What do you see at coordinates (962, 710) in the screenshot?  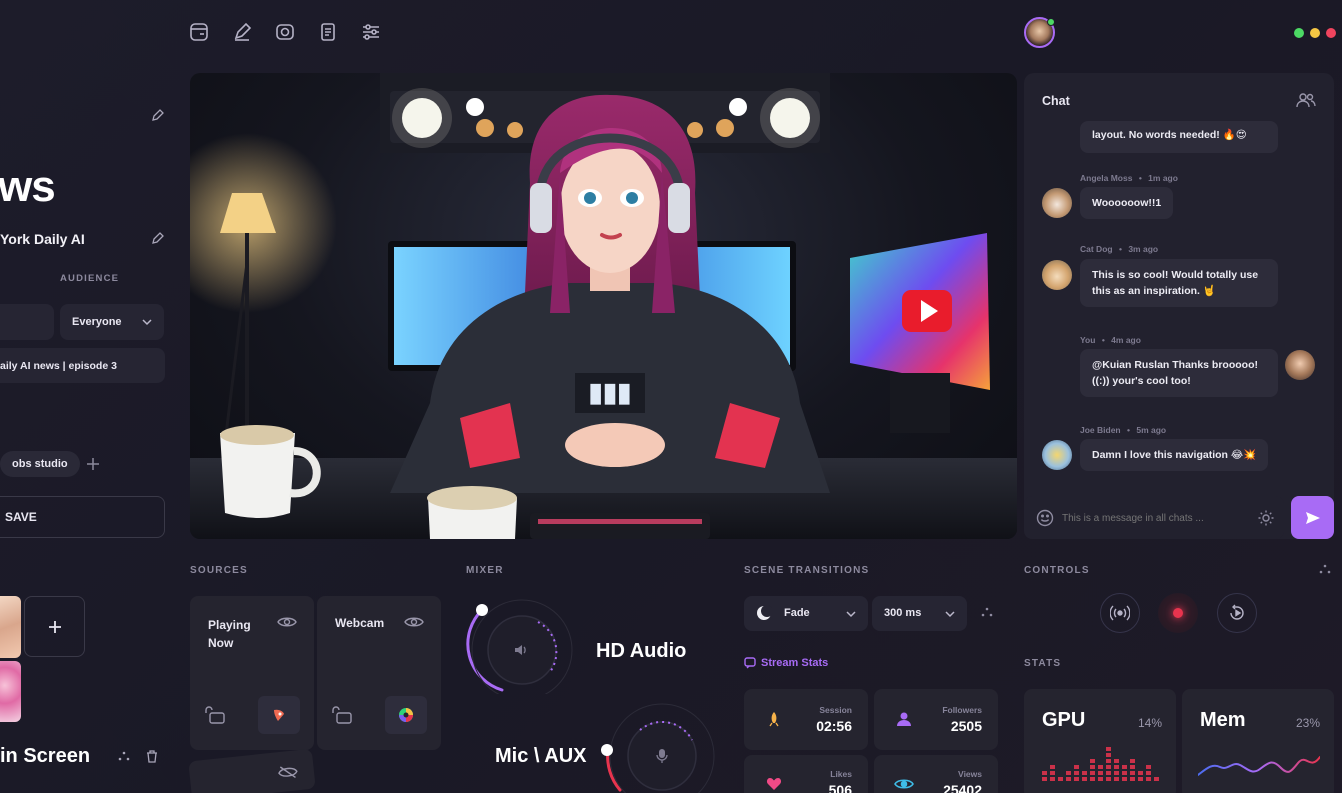 I see `stat-label: Followers` at bounding box center [962, 710].